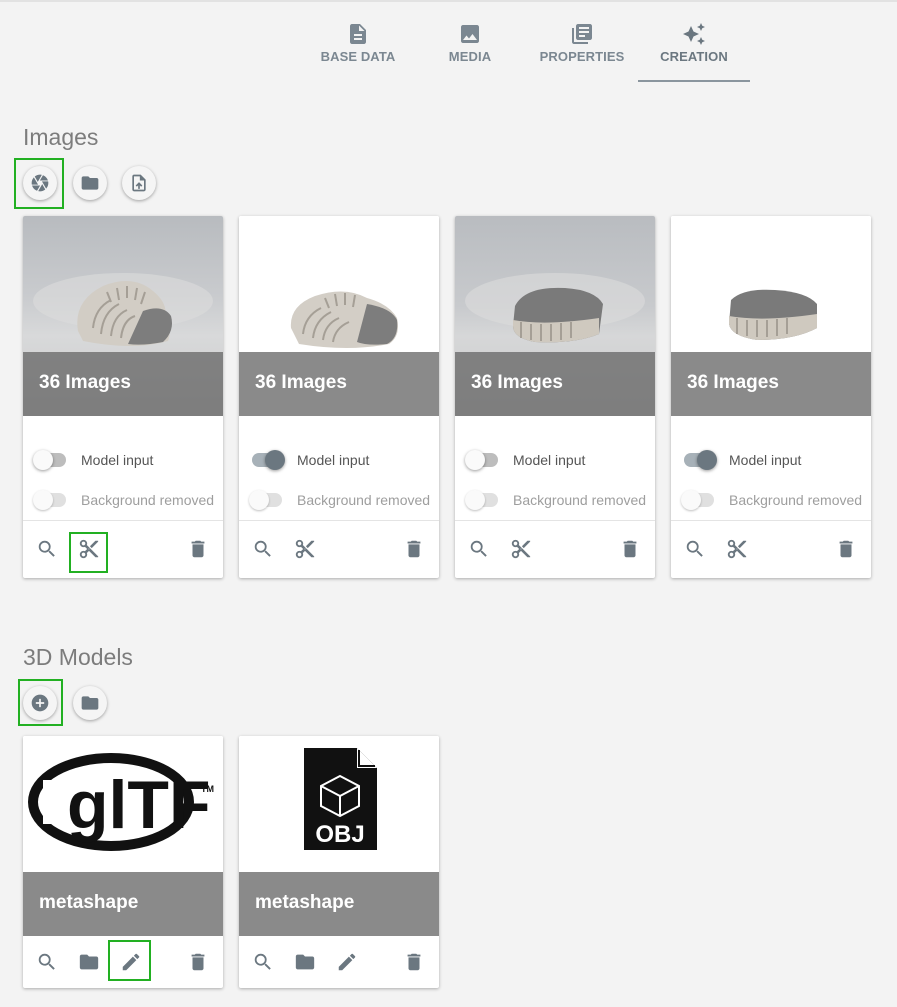 This screenshot has height=1007, width=897. Describe the element at coordinates (582, 47) in the screenshot. I see `tab-properties: PROPERTIES` at that location.